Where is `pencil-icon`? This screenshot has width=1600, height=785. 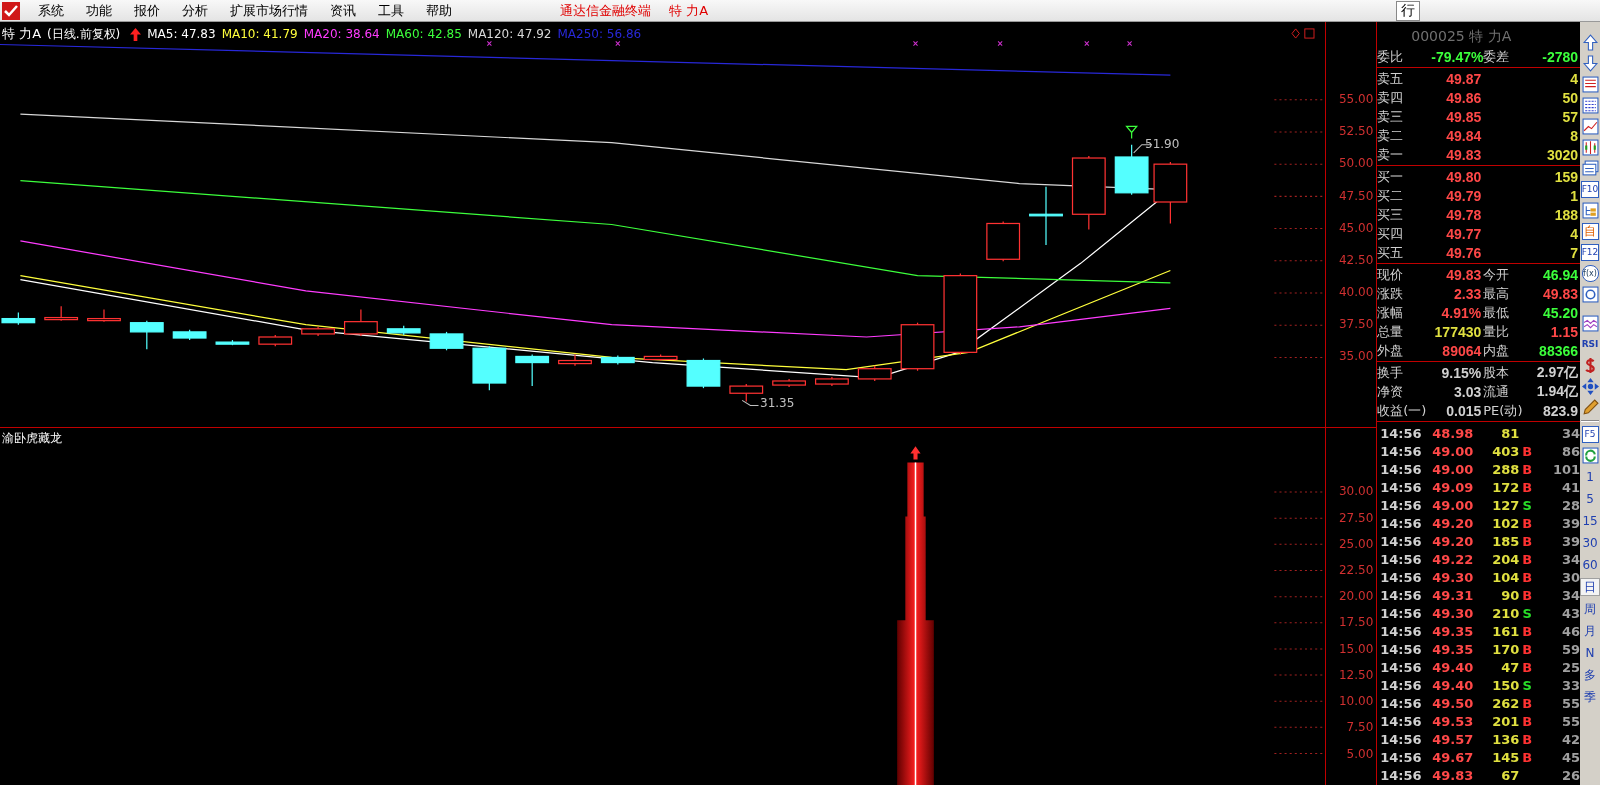 pencil-icon is located at coordinates (1590, 407).